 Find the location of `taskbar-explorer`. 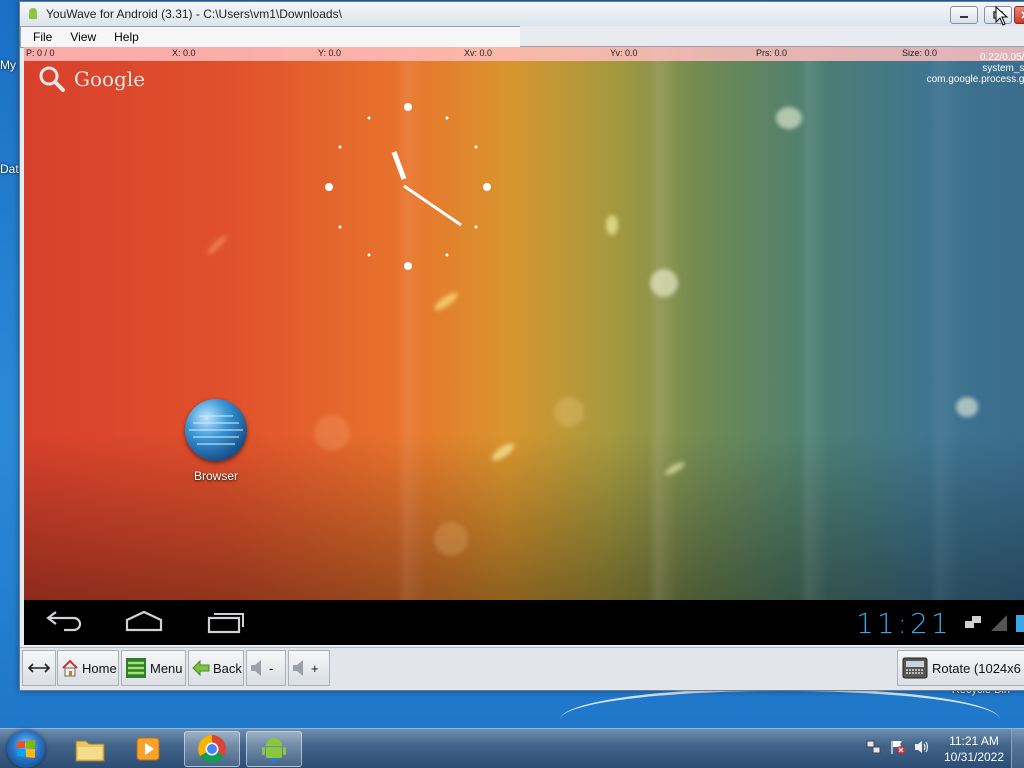

taskbar-explorer is located at coordinates (90, 749).